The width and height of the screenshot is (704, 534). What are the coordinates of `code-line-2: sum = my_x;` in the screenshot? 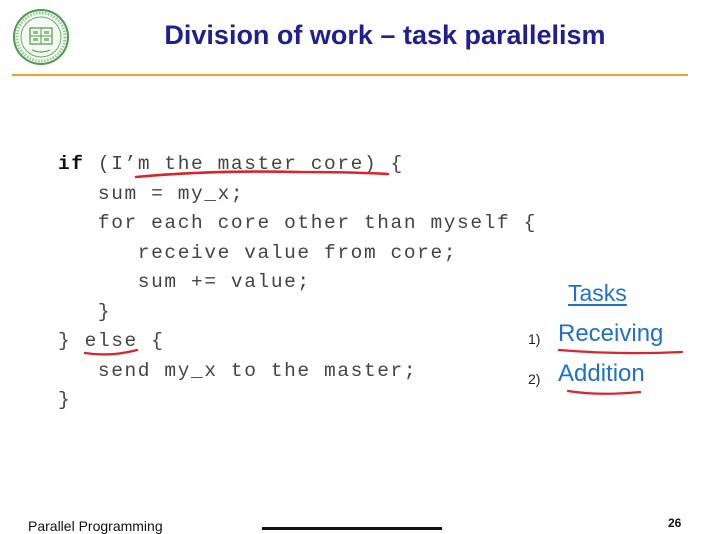 It's located at (151, 193).